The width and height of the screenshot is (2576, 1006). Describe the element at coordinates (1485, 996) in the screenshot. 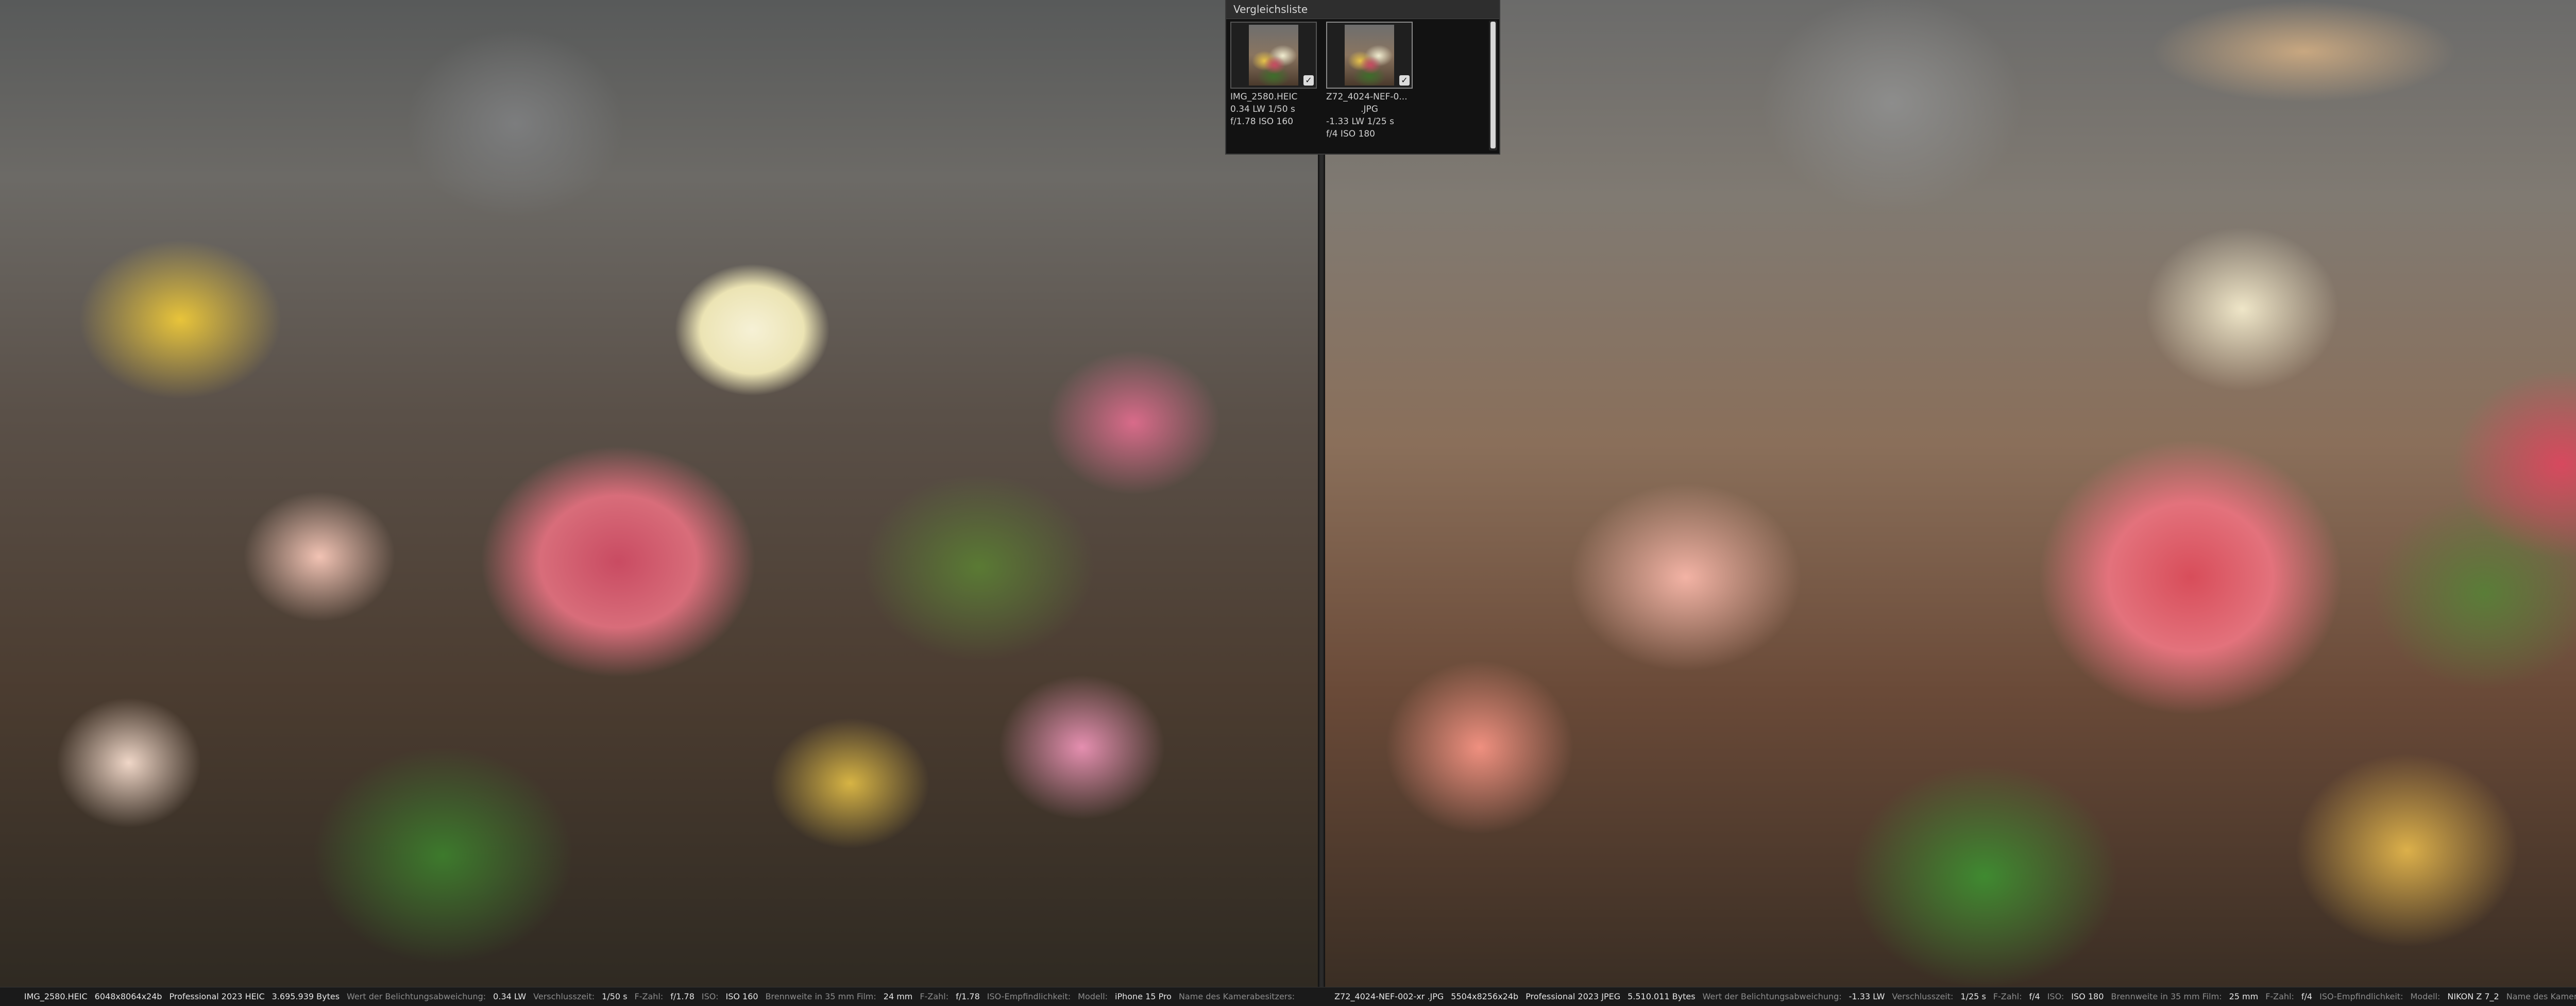

I see `info-dimensions: 5504x8256x24b` at that location.